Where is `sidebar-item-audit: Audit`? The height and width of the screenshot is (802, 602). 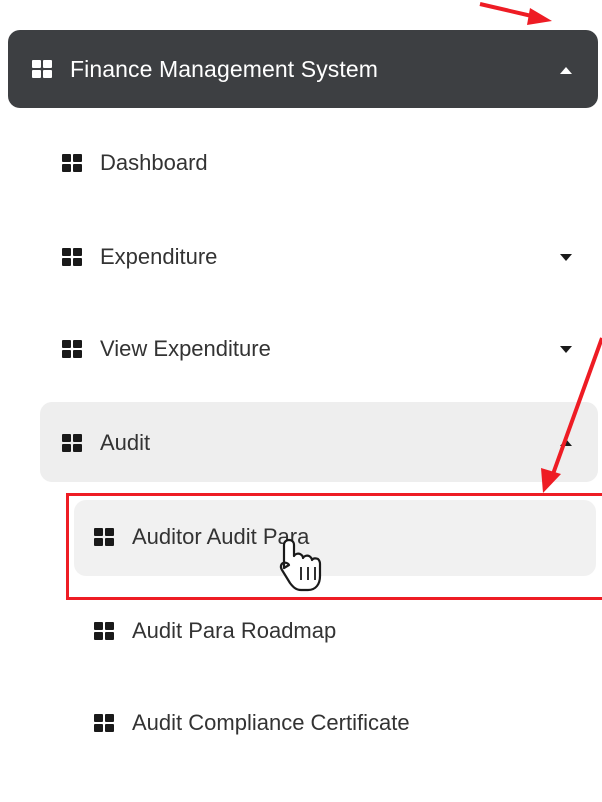
sidebar-item-audit: Audit is located at coordinates (322, 443).